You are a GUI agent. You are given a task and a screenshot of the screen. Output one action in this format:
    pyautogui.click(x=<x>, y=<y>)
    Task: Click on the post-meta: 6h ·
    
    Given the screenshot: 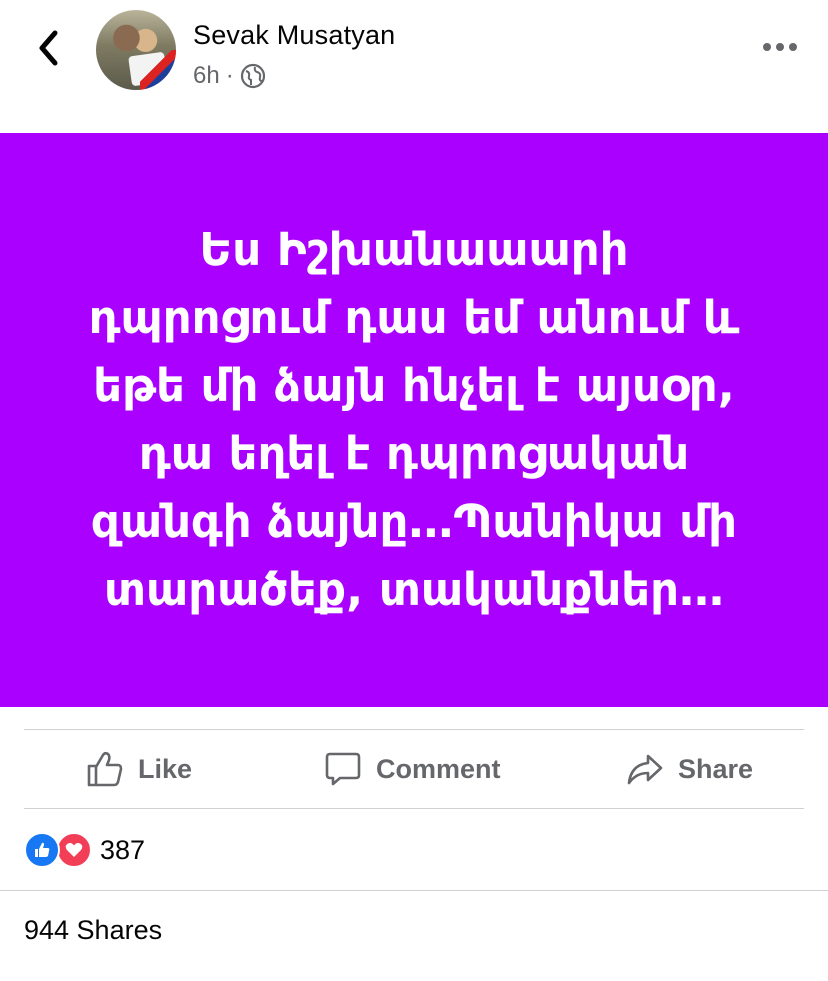 What is the action you would take?
    pyautogui.click(x=229, y=76)
    